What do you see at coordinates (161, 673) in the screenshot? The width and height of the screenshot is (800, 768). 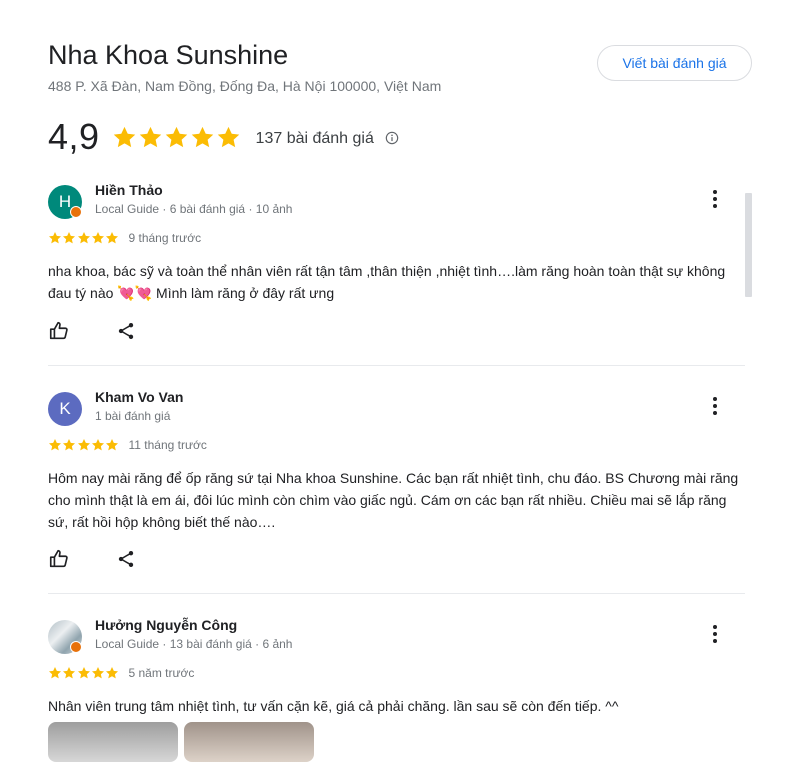 I see `review-time: 5 năm trước` at bounding box center [161, 673].